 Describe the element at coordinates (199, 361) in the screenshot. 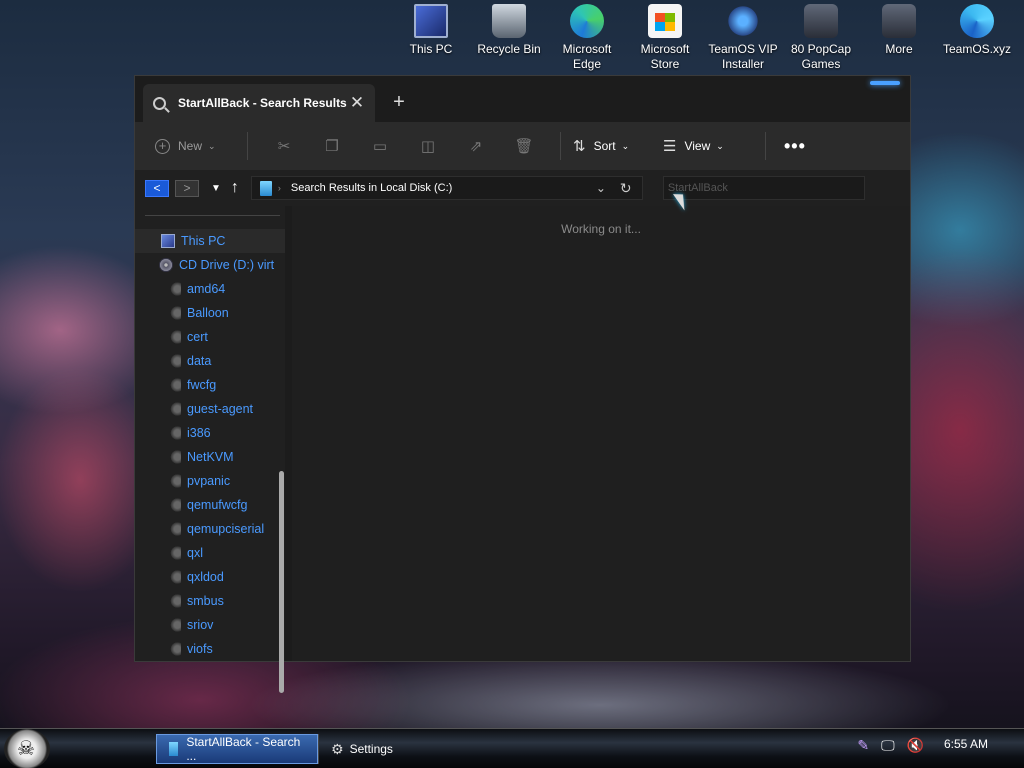

I see `nav-item-label: data` at that location.